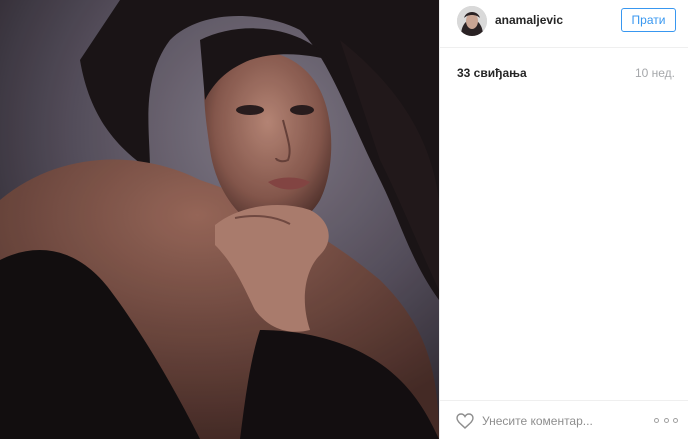  I want to click on comment-input, so click(562, 421).